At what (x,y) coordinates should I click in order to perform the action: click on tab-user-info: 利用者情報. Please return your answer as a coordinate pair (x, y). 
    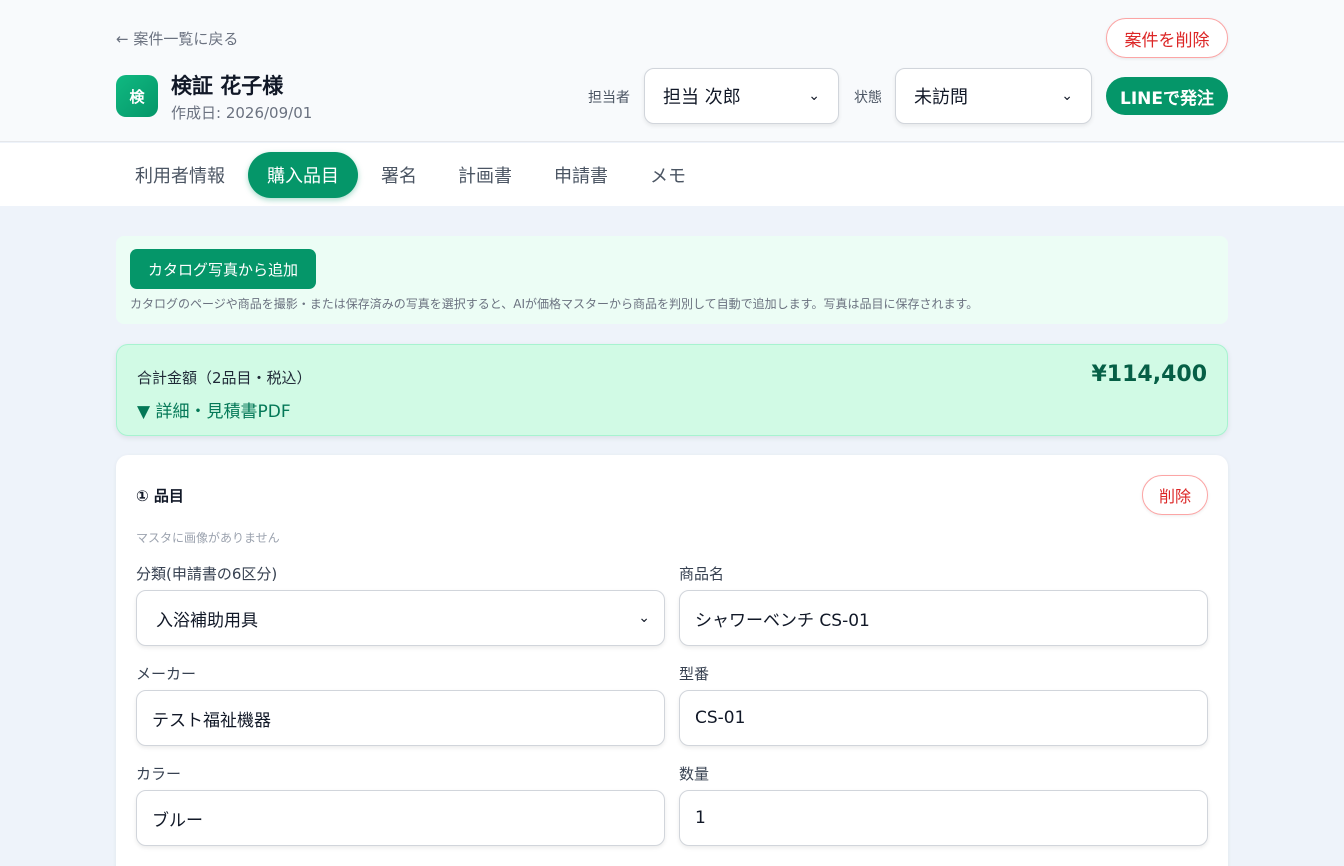
    Looking at the image, I should click on (180, 175).